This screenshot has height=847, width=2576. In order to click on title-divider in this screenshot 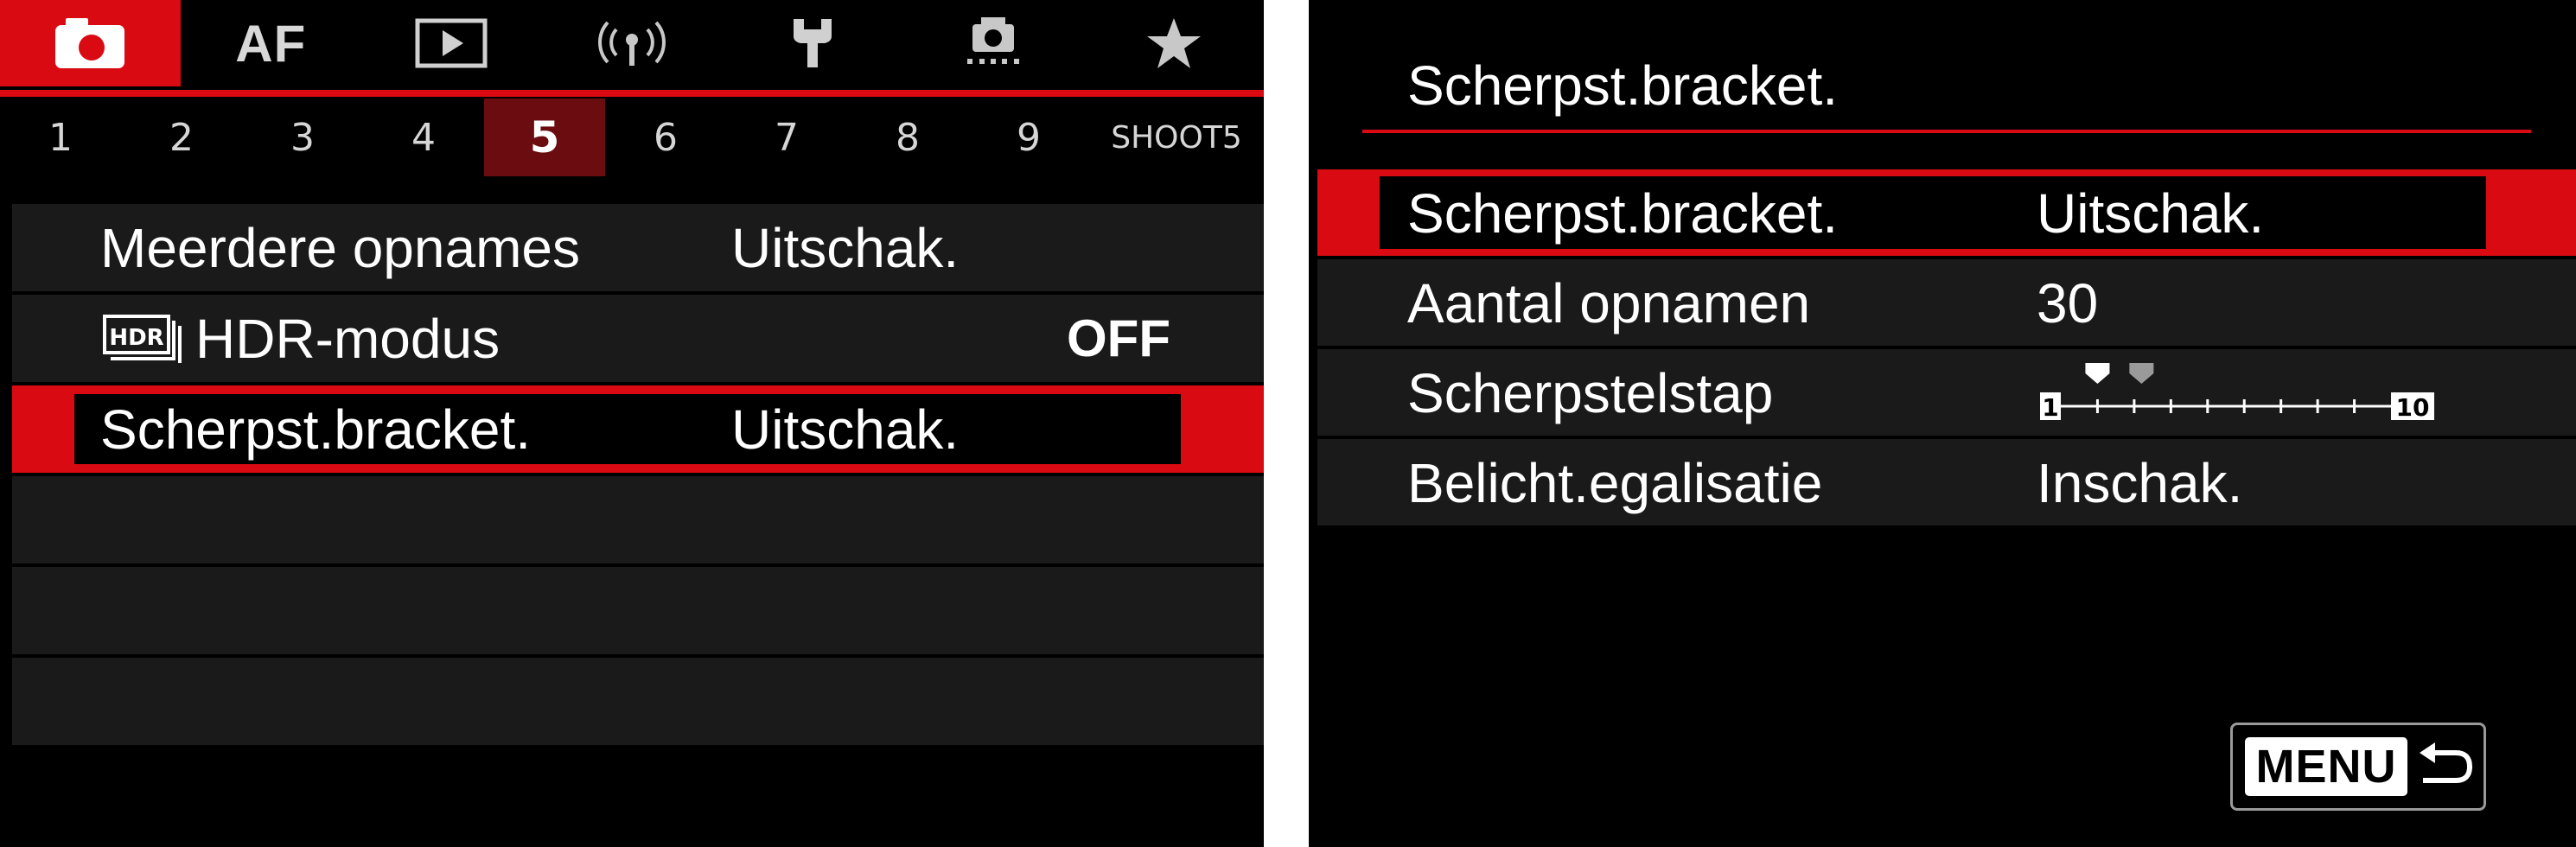, I will do `click(1946, 131)`.